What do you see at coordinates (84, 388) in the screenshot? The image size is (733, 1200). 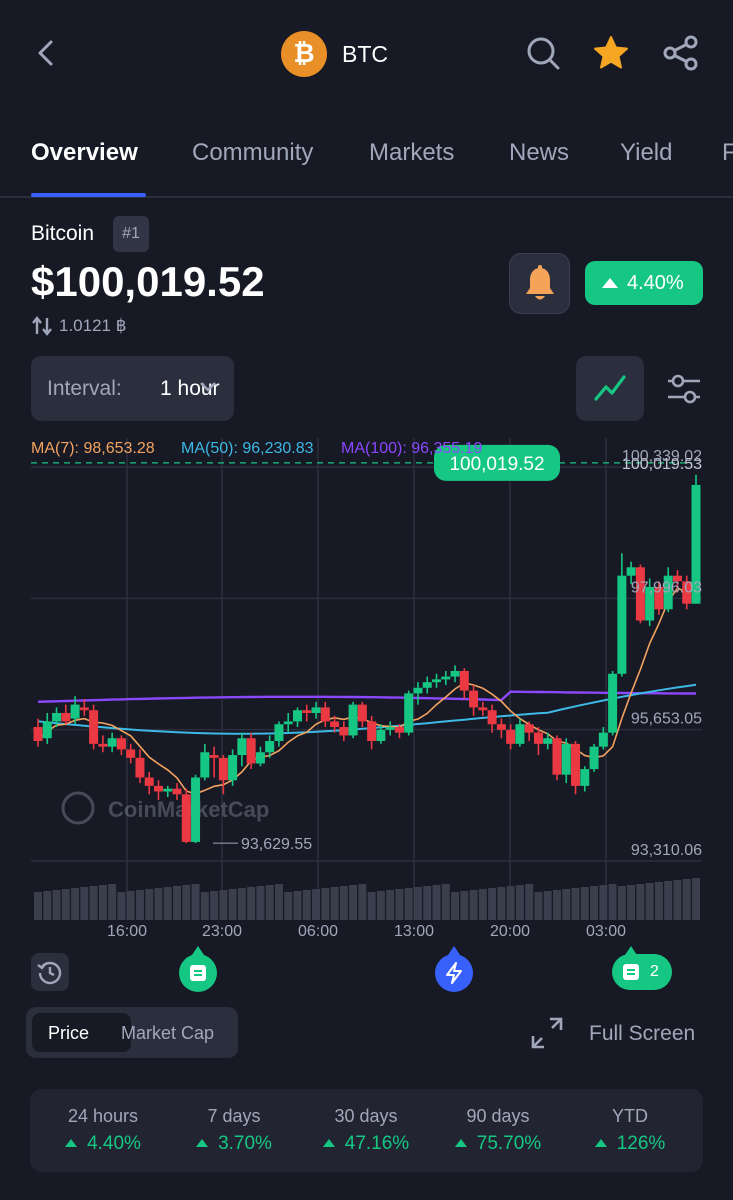 I see `interval-label: Interval:` at bounding box center [84, 388].